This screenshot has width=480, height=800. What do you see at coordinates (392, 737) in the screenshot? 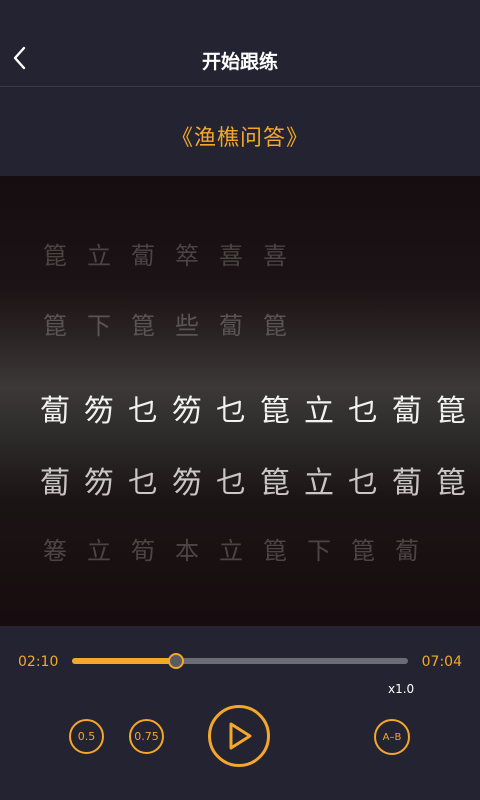
I see `ab-repeat-button: A–B` at bounding box center [392, 737].